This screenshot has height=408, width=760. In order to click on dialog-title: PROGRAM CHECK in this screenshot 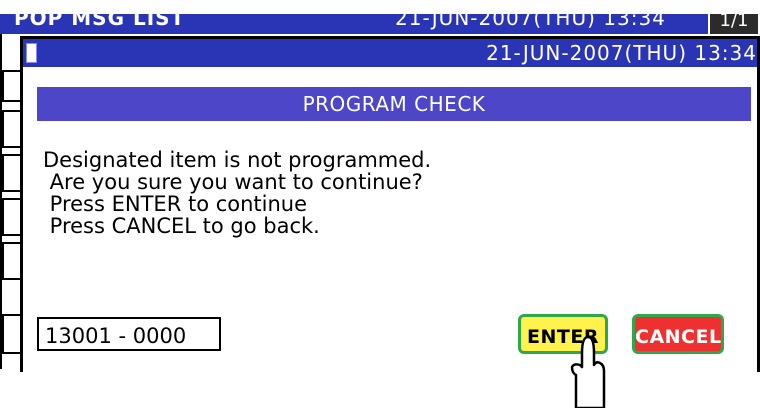, I will do `click(394, 104)`.